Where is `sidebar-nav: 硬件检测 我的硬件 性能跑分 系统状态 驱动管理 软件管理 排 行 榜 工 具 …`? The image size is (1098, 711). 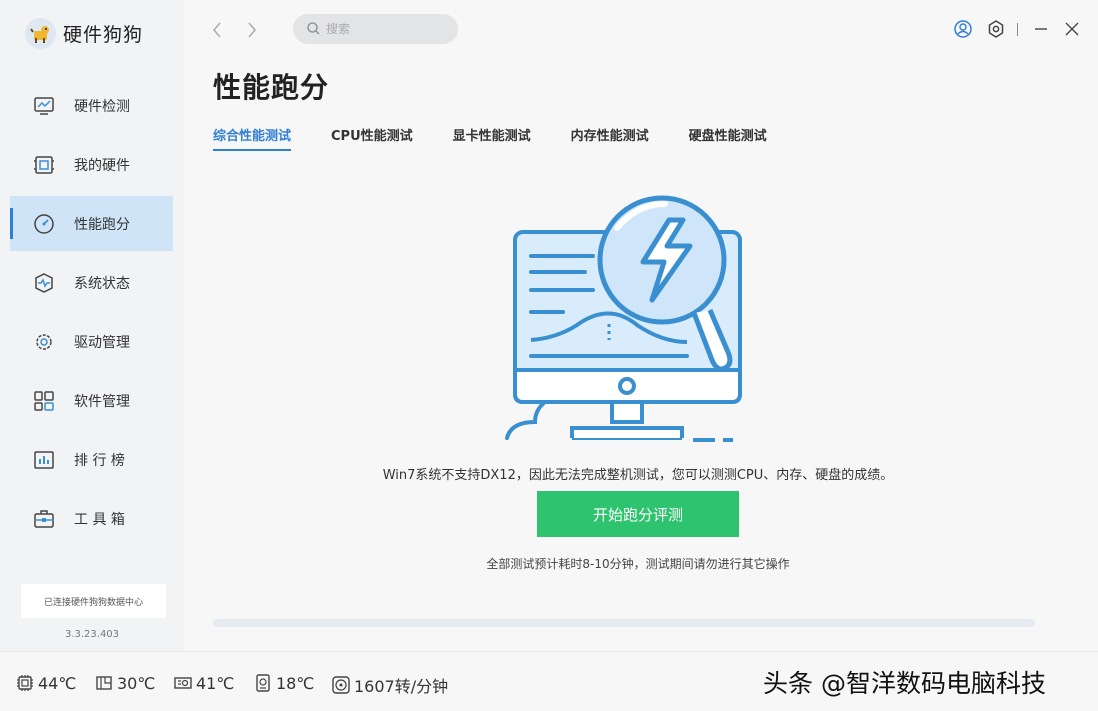
sidebar-nav: 硬件检测 我的硬件 性能跑分 系统状态 驱动管理 软件管理 排 行 榜 工 具 … is located at coordinates (91, 314).